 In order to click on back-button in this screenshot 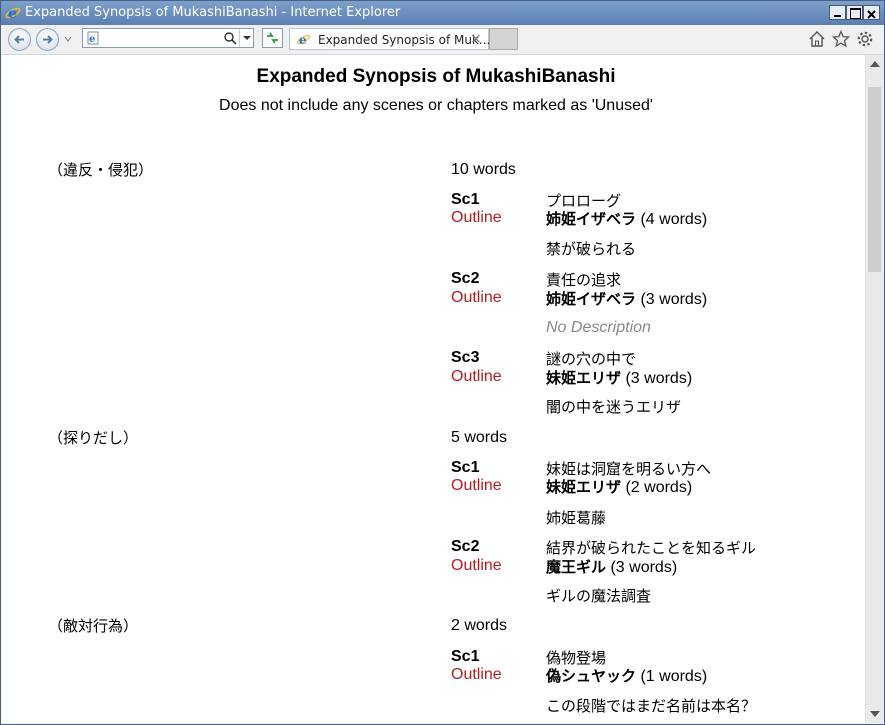, I will do `click(19, 39)`.